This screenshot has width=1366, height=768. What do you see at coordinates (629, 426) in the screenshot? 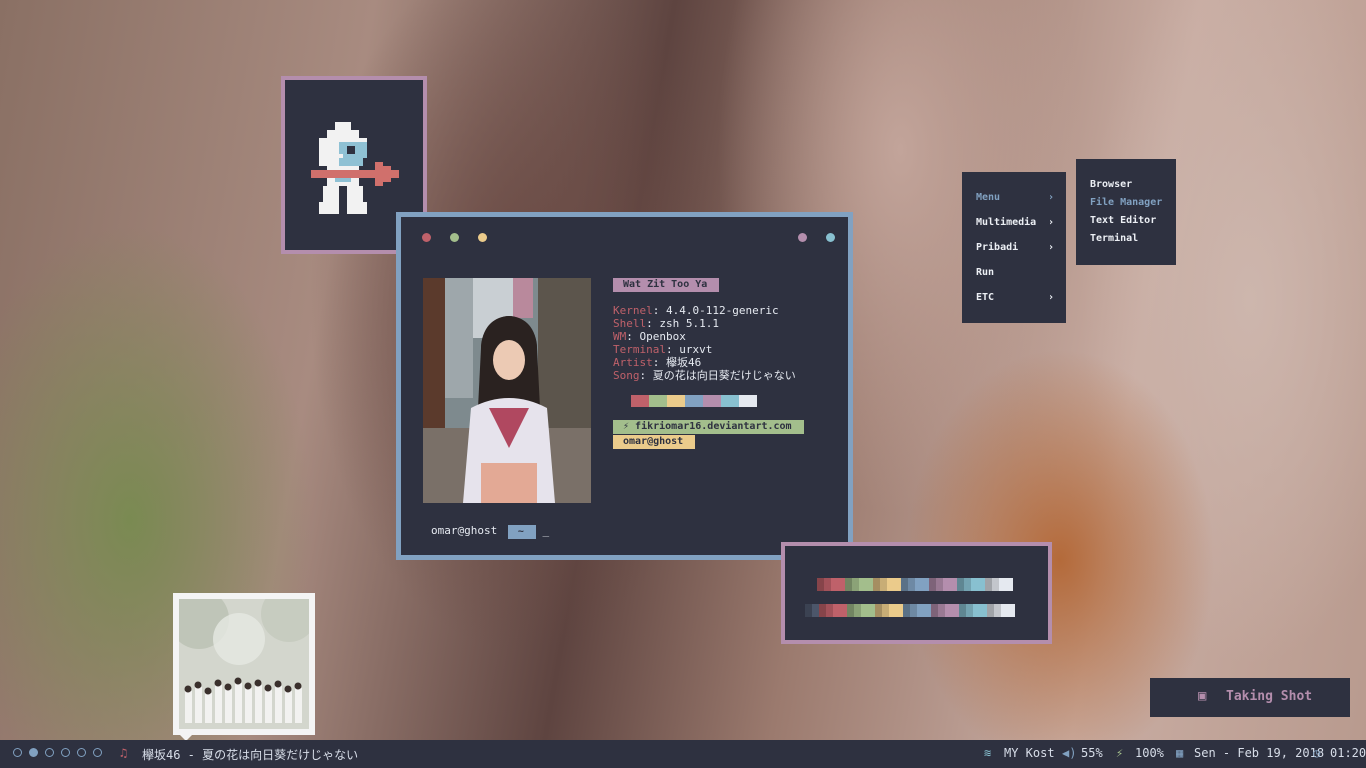
I see `lightning-icon: ⚡` at bounding box center [629, 426].